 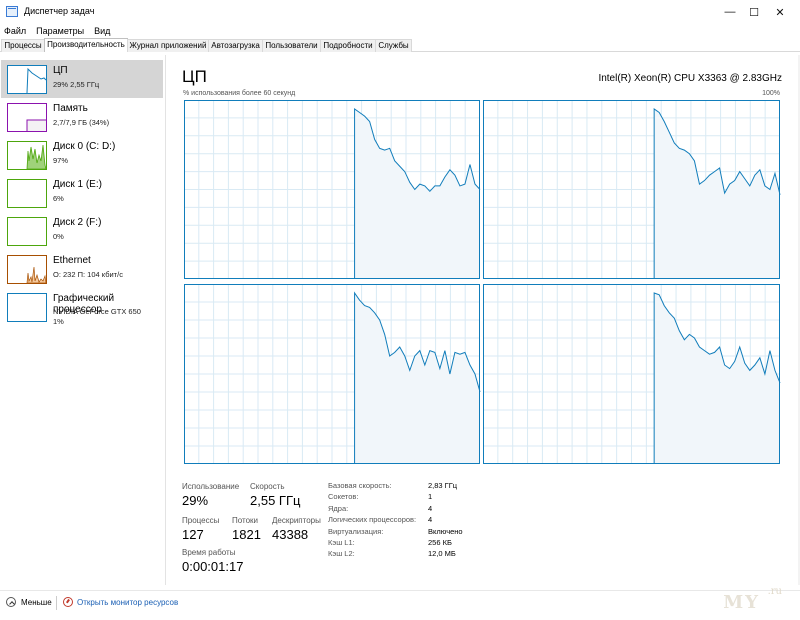 I want to click on menu-view: Вид, so click(x=103, y=31).